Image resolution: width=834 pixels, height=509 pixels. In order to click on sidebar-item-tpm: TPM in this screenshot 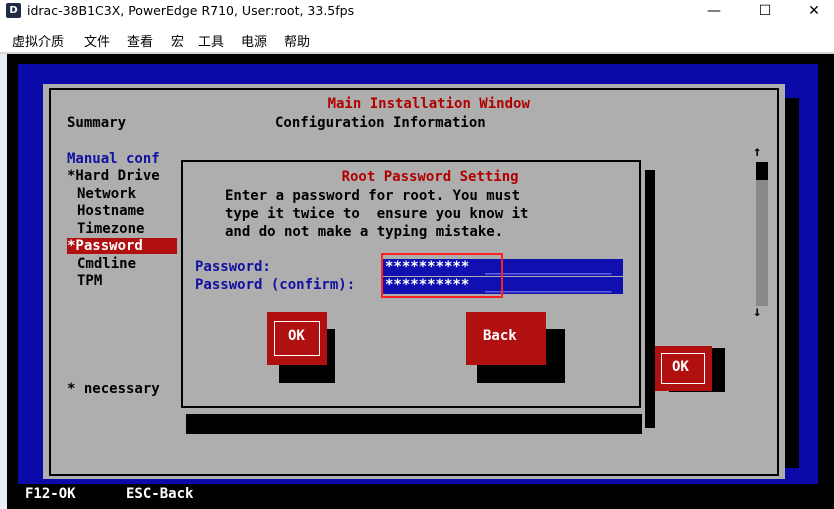, I will do `click(89, 281)`.